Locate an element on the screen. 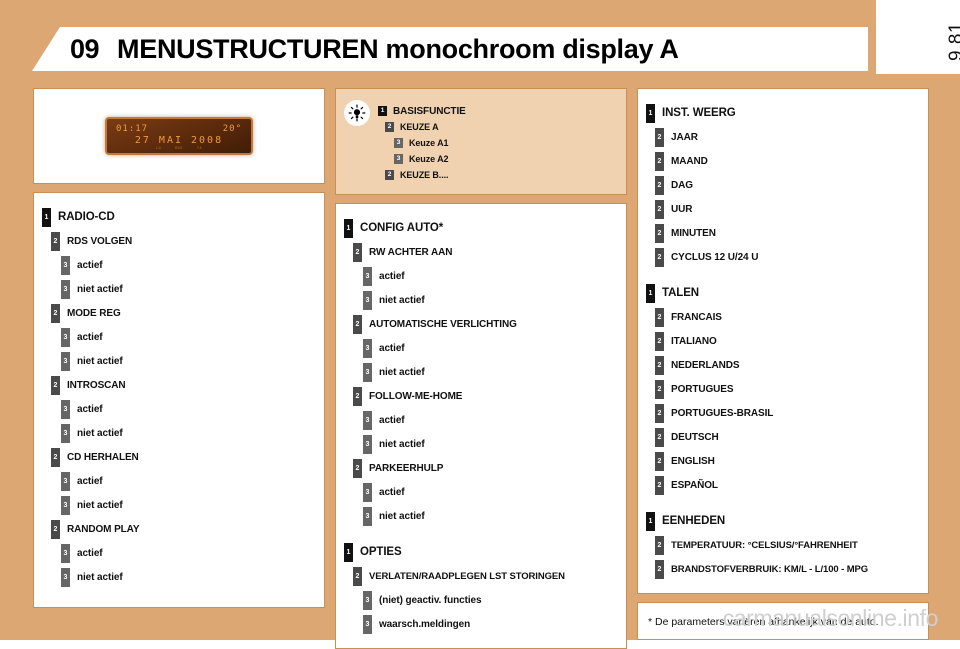 The image size is (960, 649). lcd-indicator-lo: LO is located at coordinates (158, 148).